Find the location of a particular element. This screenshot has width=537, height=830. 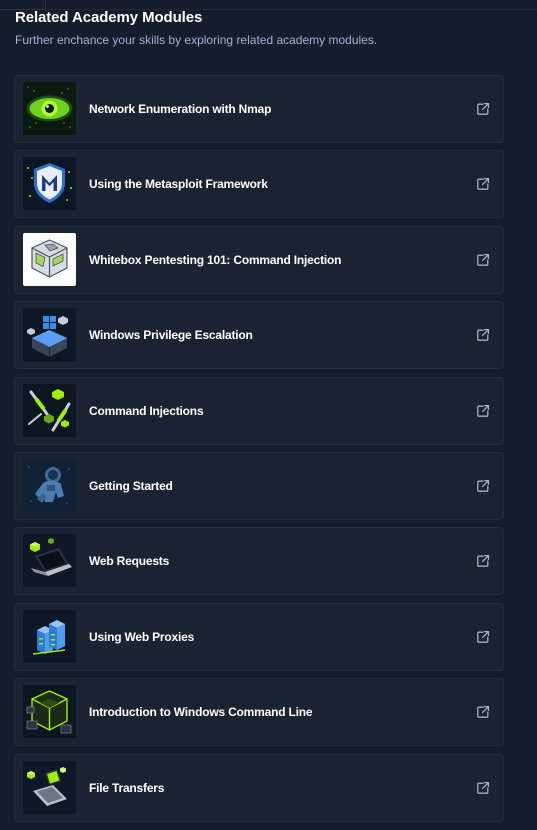

nmap-eye-icon is located at coordinates (49, 108).